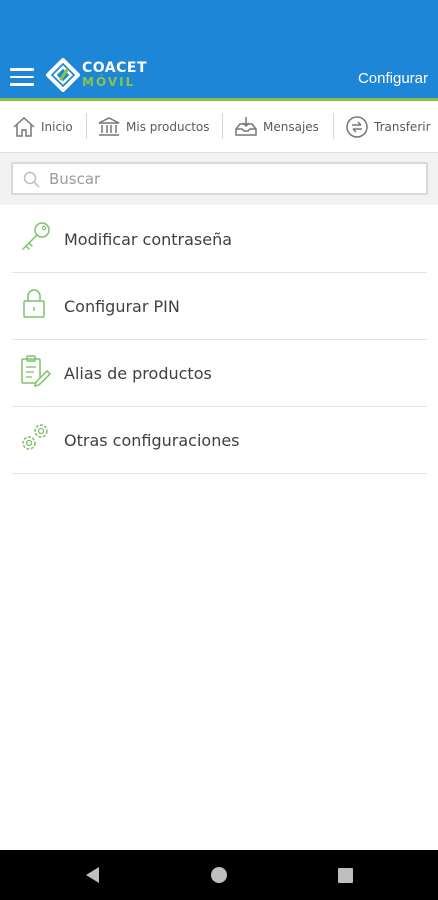  What do you see at coordinates (138, 373) in the screenshot?
I see `list-item-label: Alias de productos` at bounding box center [138, 373].